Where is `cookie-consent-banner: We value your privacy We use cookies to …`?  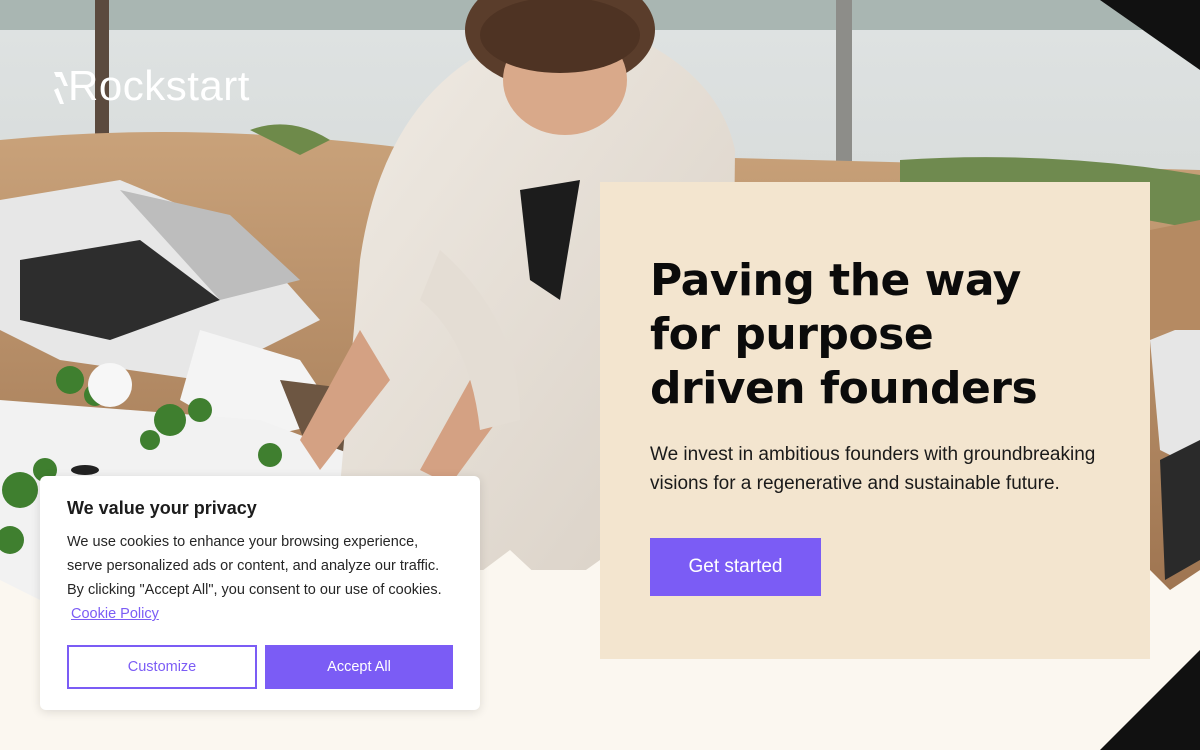
cookie-consent-banner: We value your privacy We use cookies to … is located at coordinates (260, 593).